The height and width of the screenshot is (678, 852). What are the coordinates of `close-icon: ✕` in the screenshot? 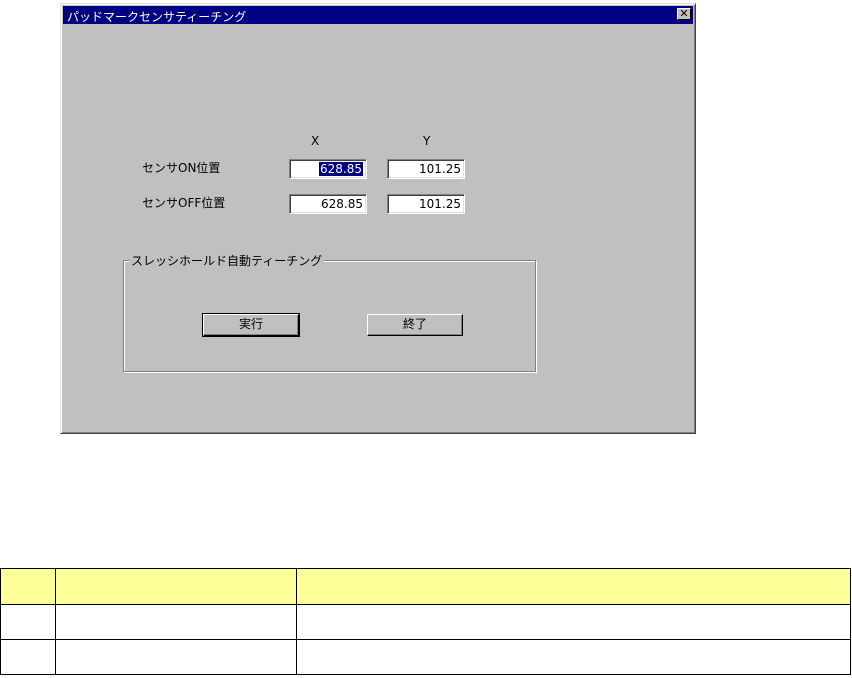 It's located at (684, 14).